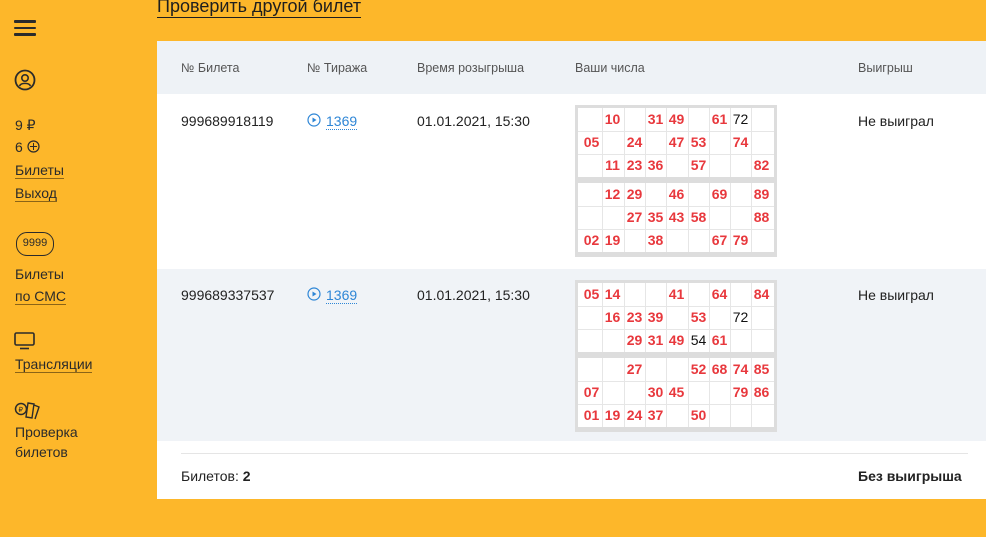 The height and width of the screenshot is (537, 986). I want to click on ticket-number-cell: 46, so click(676, 194).